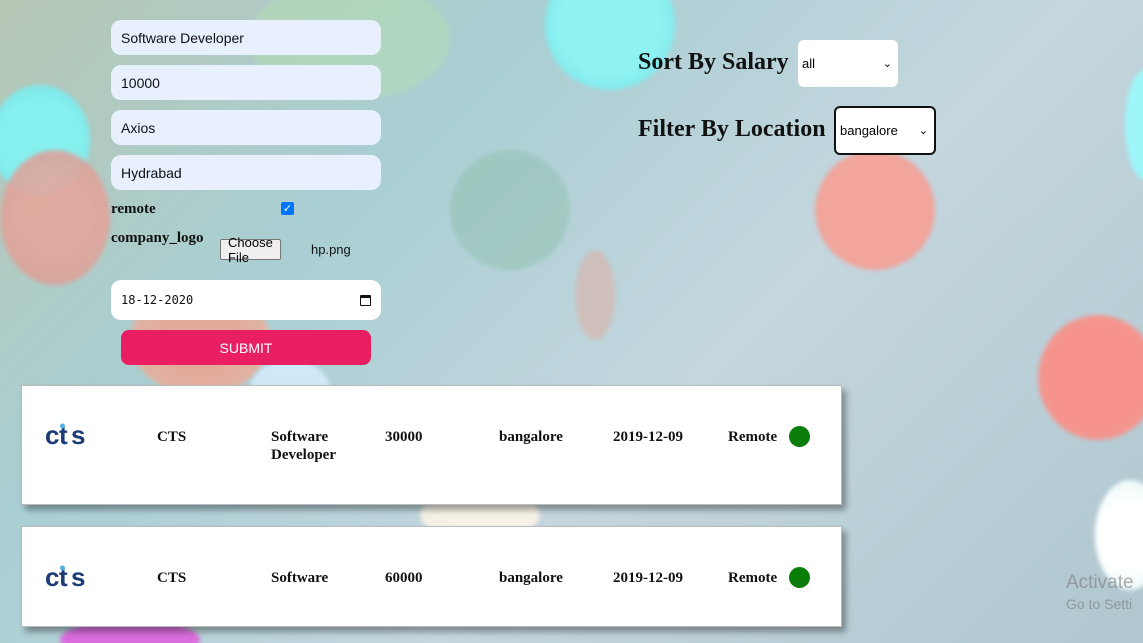  I want to click on salary-value: 10000, so click(140, 82).